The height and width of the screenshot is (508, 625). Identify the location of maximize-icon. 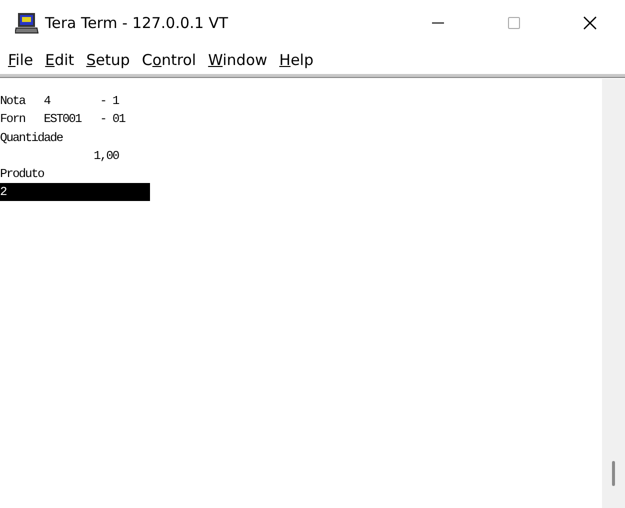
(514, 23).